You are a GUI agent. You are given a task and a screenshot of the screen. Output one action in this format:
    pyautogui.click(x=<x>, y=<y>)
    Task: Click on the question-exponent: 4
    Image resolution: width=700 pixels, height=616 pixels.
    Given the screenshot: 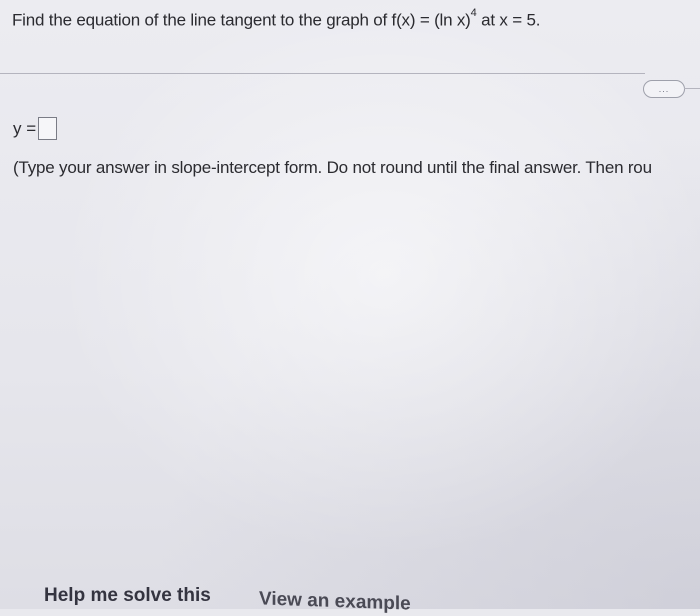 What is the action you would take?
    pyautogui.click(x=473, y=13)
    